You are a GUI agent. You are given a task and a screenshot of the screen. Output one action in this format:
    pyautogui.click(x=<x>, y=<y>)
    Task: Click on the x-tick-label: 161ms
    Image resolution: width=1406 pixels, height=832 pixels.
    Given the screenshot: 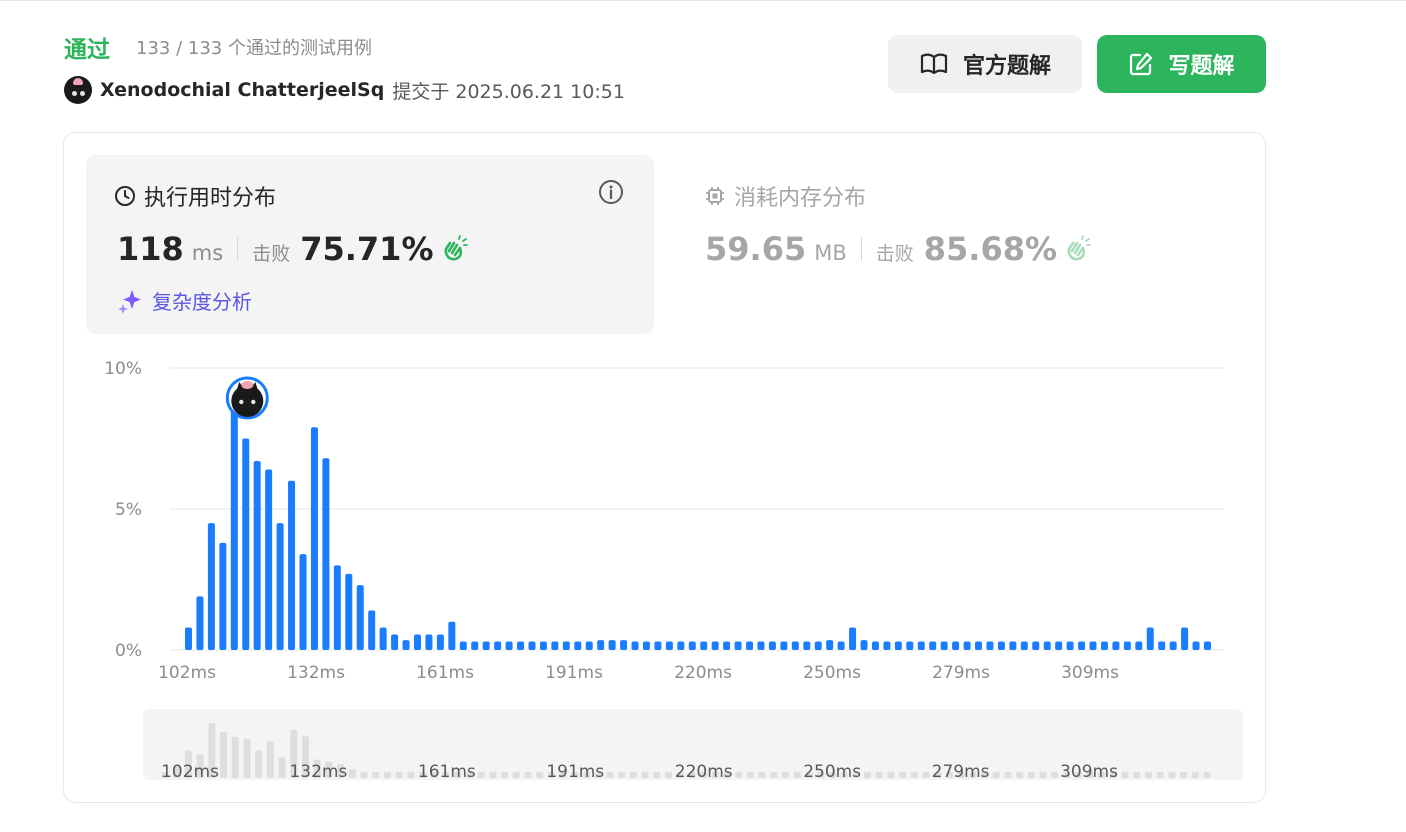 What is the action you would take?
    pyautogui.click(x=445, y=673)
    